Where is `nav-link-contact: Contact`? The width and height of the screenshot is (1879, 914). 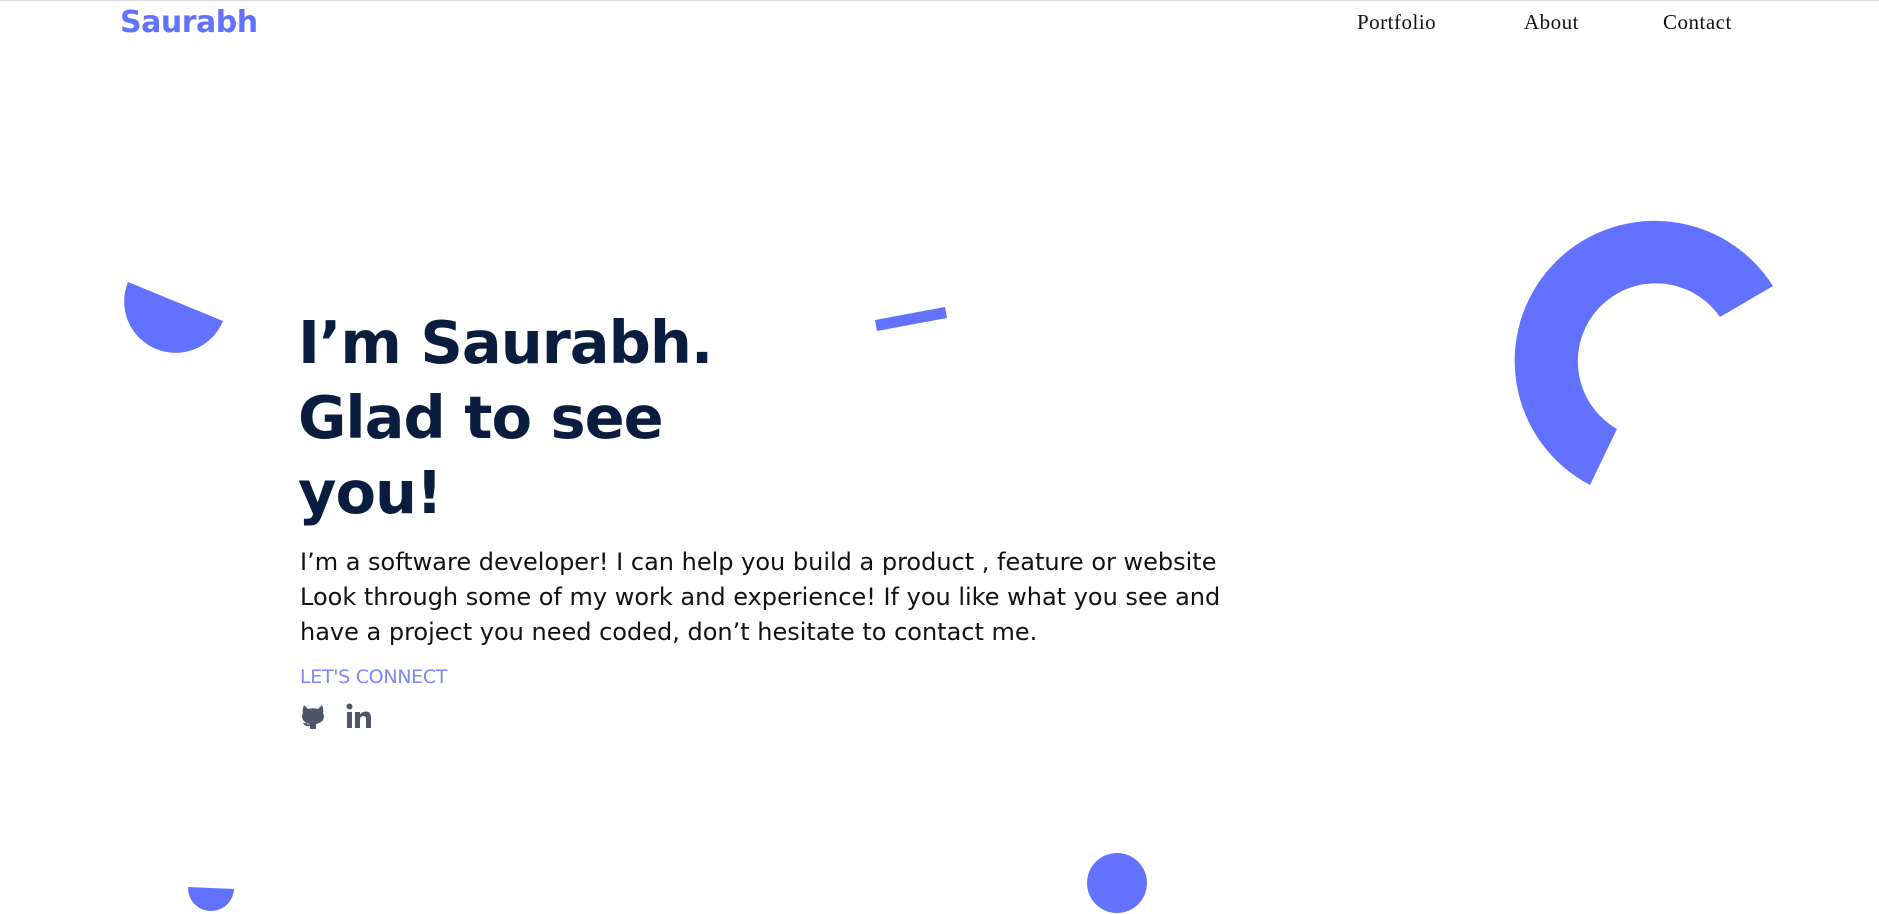 nav-link-contact: Contact is located at coordinates (1697, 22).